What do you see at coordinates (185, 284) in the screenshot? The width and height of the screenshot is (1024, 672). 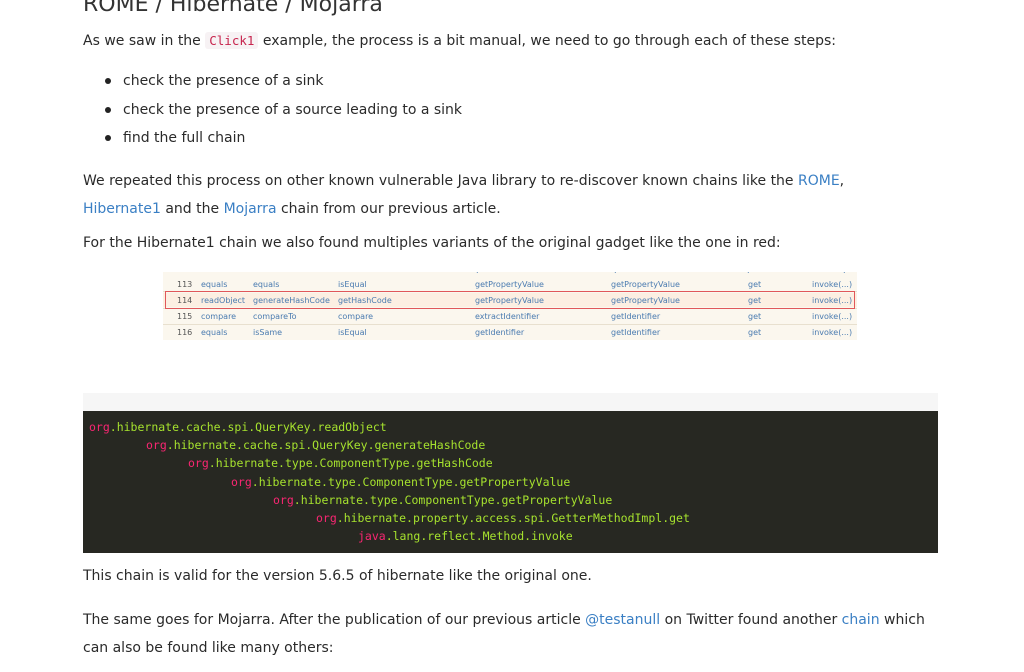 I see `row-number: 113` at bounding box center [185, 284].